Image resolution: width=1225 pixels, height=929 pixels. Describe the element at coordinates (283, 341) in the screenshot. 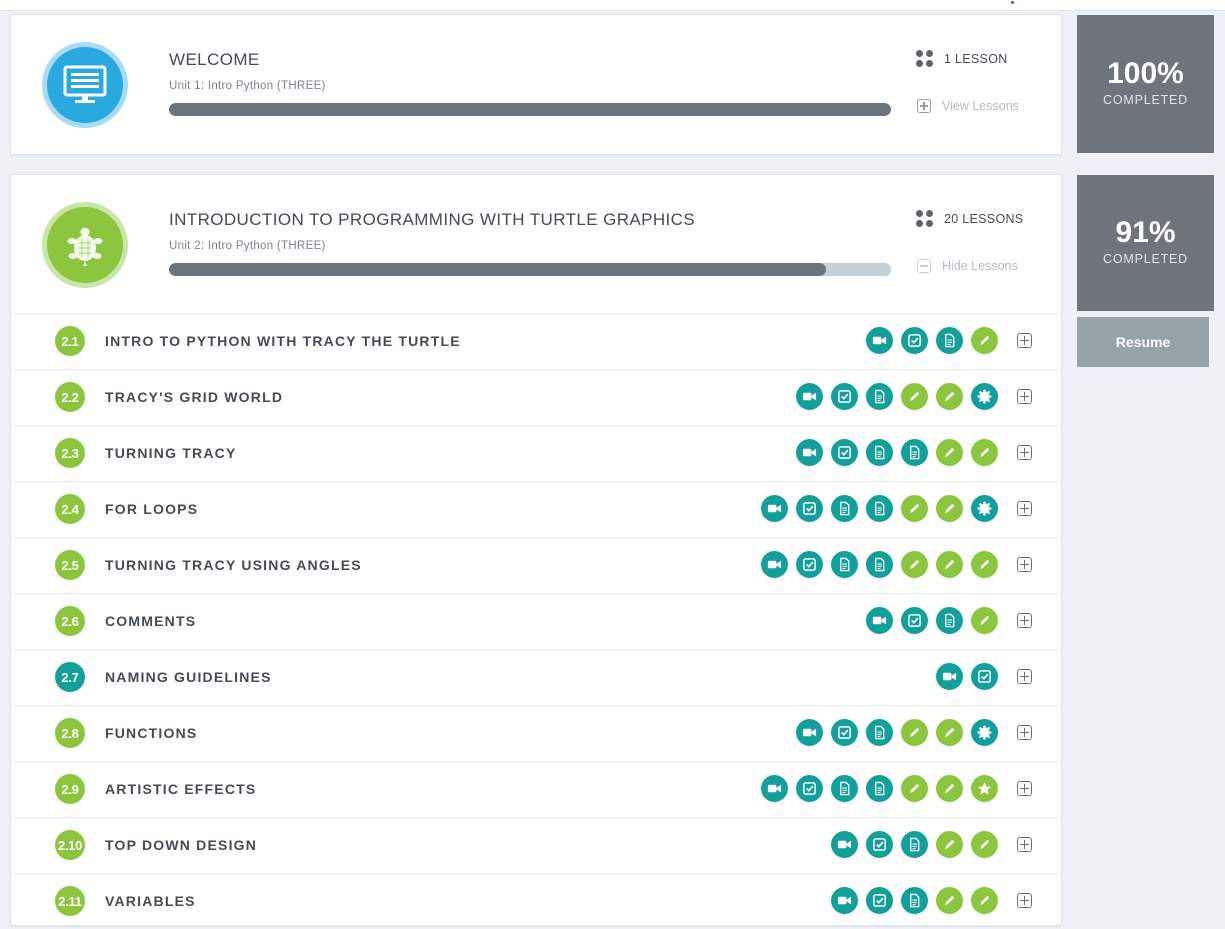

I see `lesson-title: INTRO TO PYTHON WITH TRACY THE TURTLE` at that location.